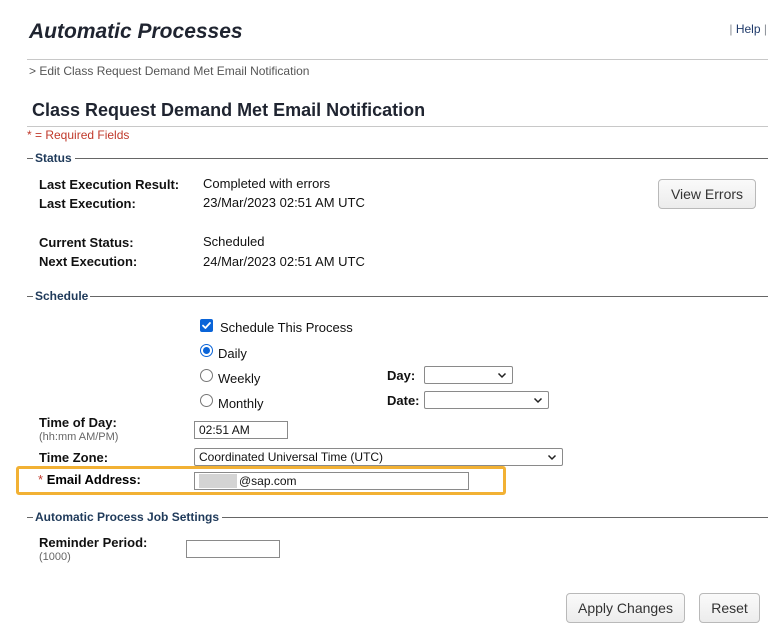 The width and height of the screenshot is (781, 640). I want to click on reset-button: Reset, so click(729, 608).